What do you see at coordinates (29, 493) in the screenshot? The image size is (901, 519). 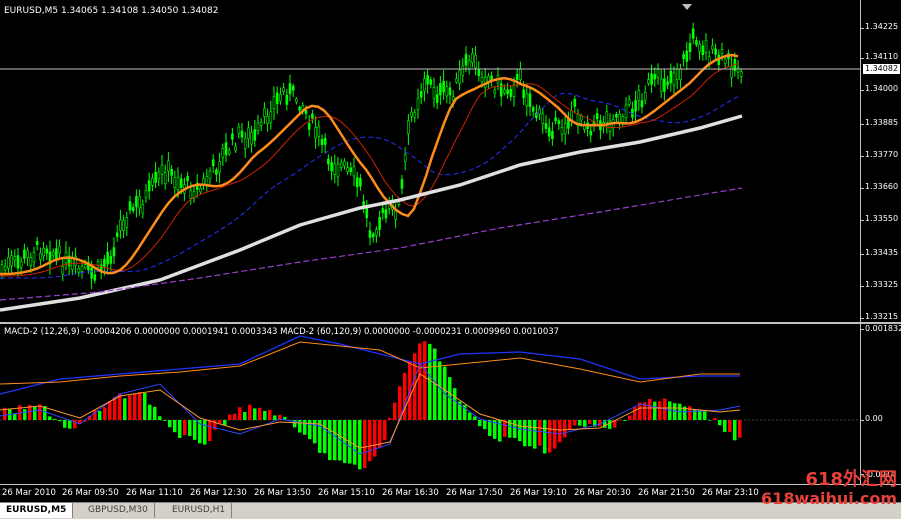 I see `time-label: 26 Mar 2010` at bounding box center [29, 493].